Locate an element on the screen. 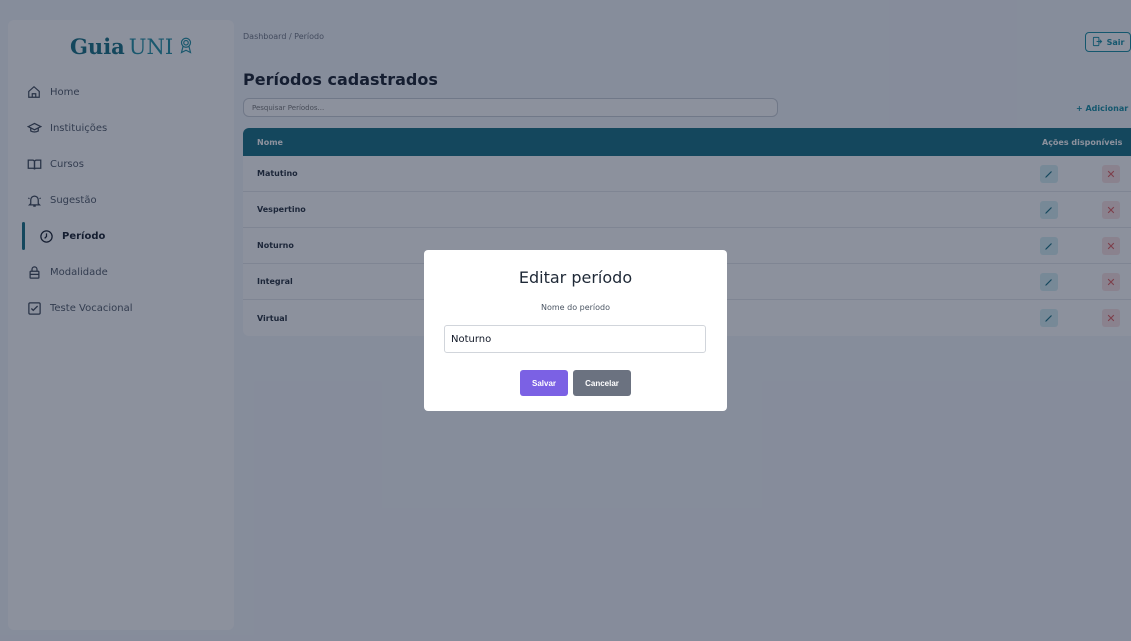 Image resolution: width=1131 pixels, height=641 pixels. modal-title: Editar período is located at coordinates (575, 277).